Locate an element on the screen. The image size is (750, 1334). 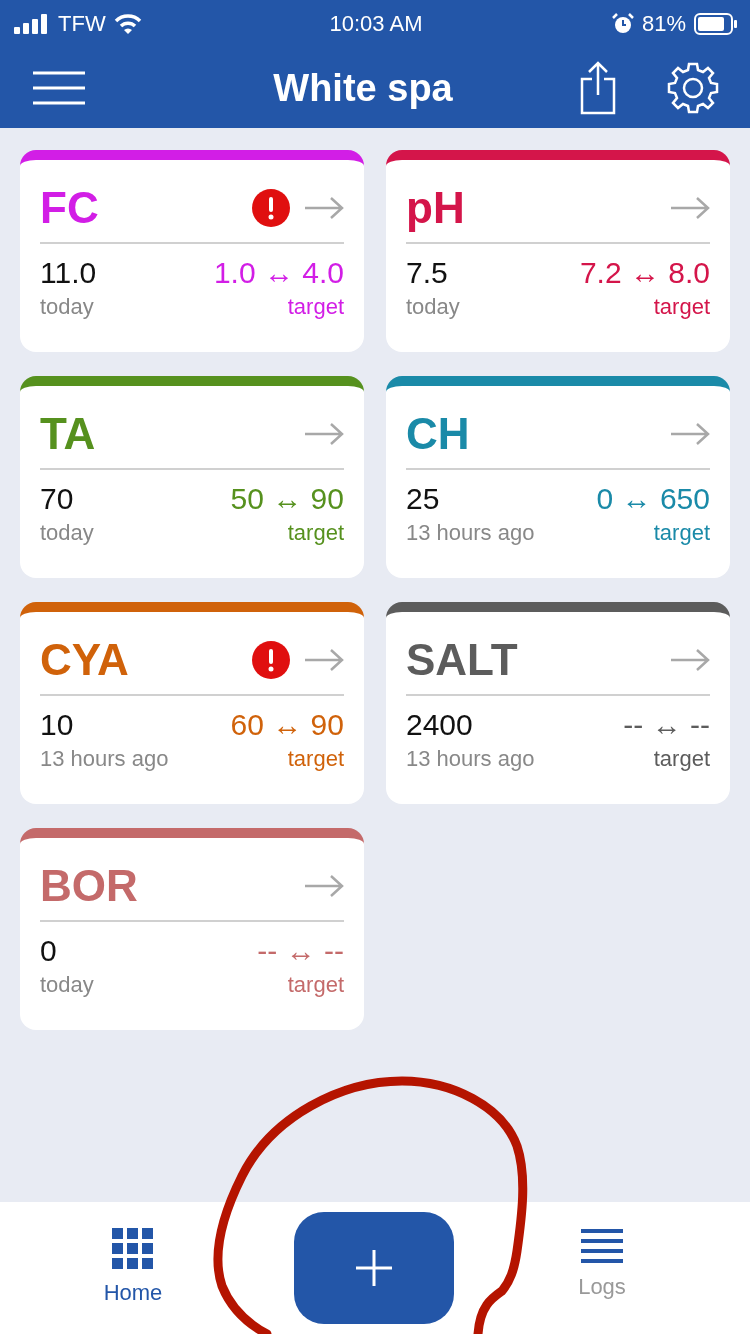
target-range: 60 ↔ 90 is located at coordinates (287, 725).